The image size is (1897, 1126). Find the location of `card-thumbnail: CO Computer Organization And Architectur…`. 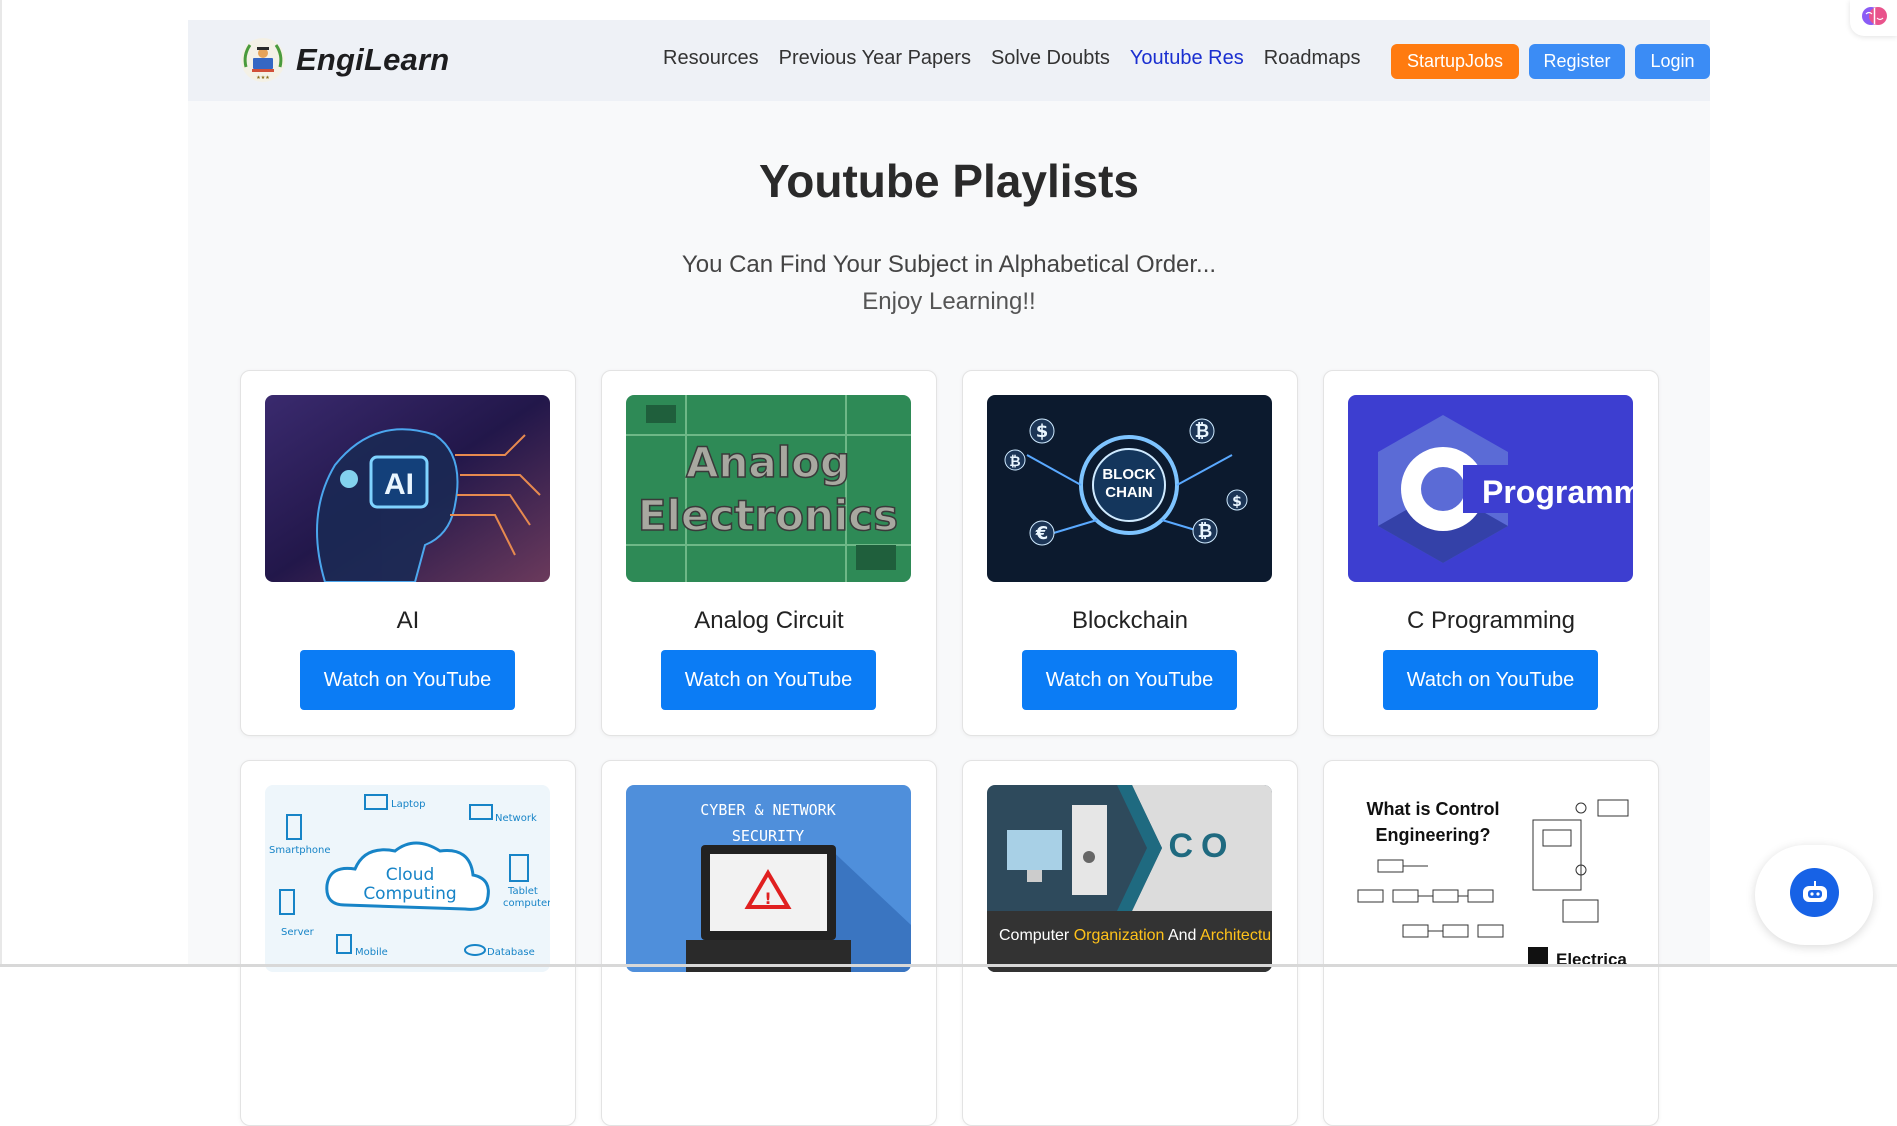

card-thumbnail: CO Computer Organization And Architectur… is located at coordinates (1129, 878).